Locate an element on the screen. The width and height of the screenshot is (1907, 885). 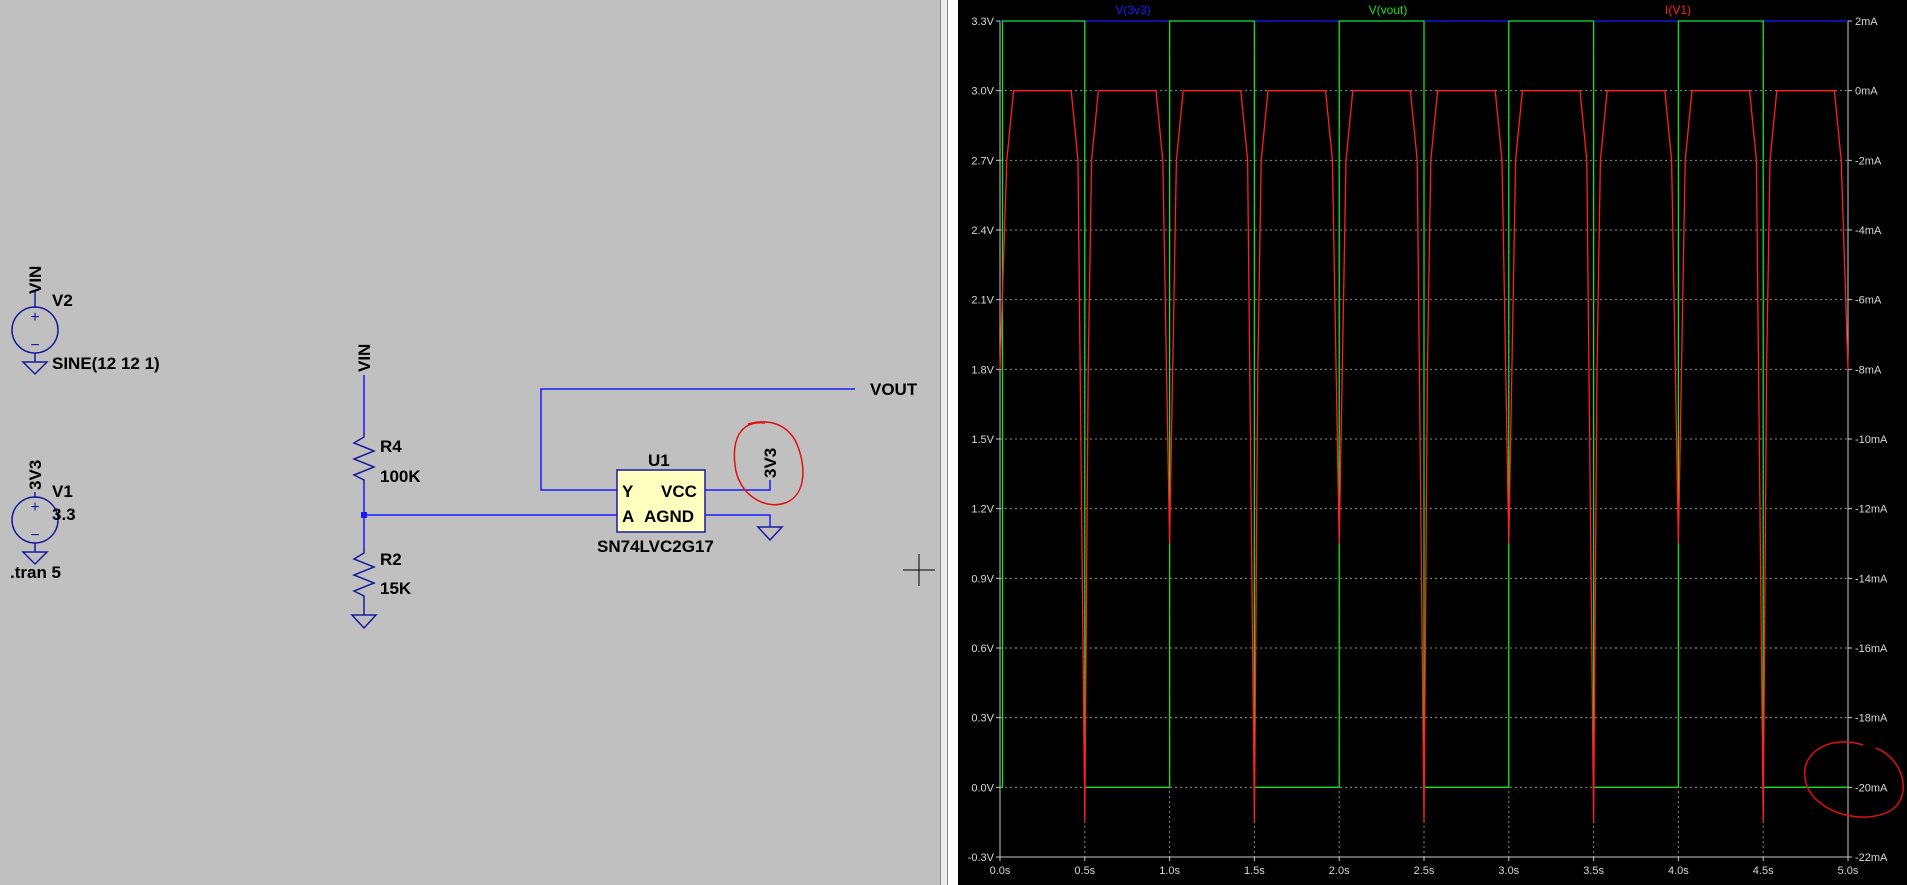
u1-pin-vcc: VCC is located at coordinates (679, 491).